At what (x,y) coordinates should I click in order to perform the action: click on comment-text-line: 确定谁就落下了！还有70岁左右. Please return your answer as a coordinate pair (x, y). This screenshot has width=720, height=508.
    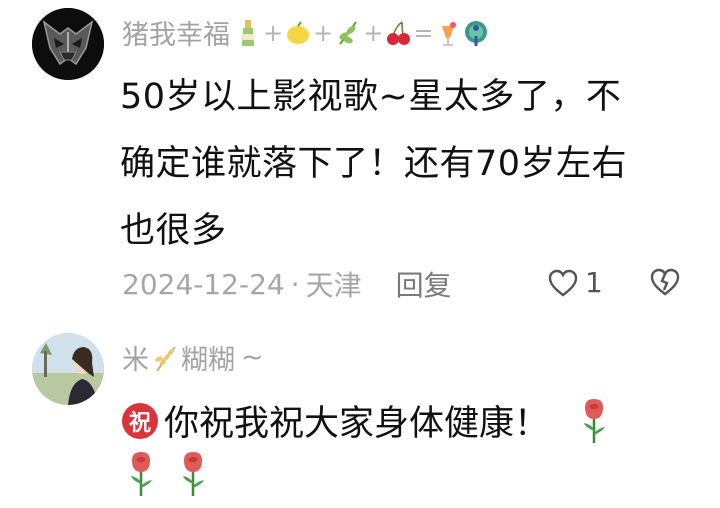
    Looking at the image, I should click on (374, 164).